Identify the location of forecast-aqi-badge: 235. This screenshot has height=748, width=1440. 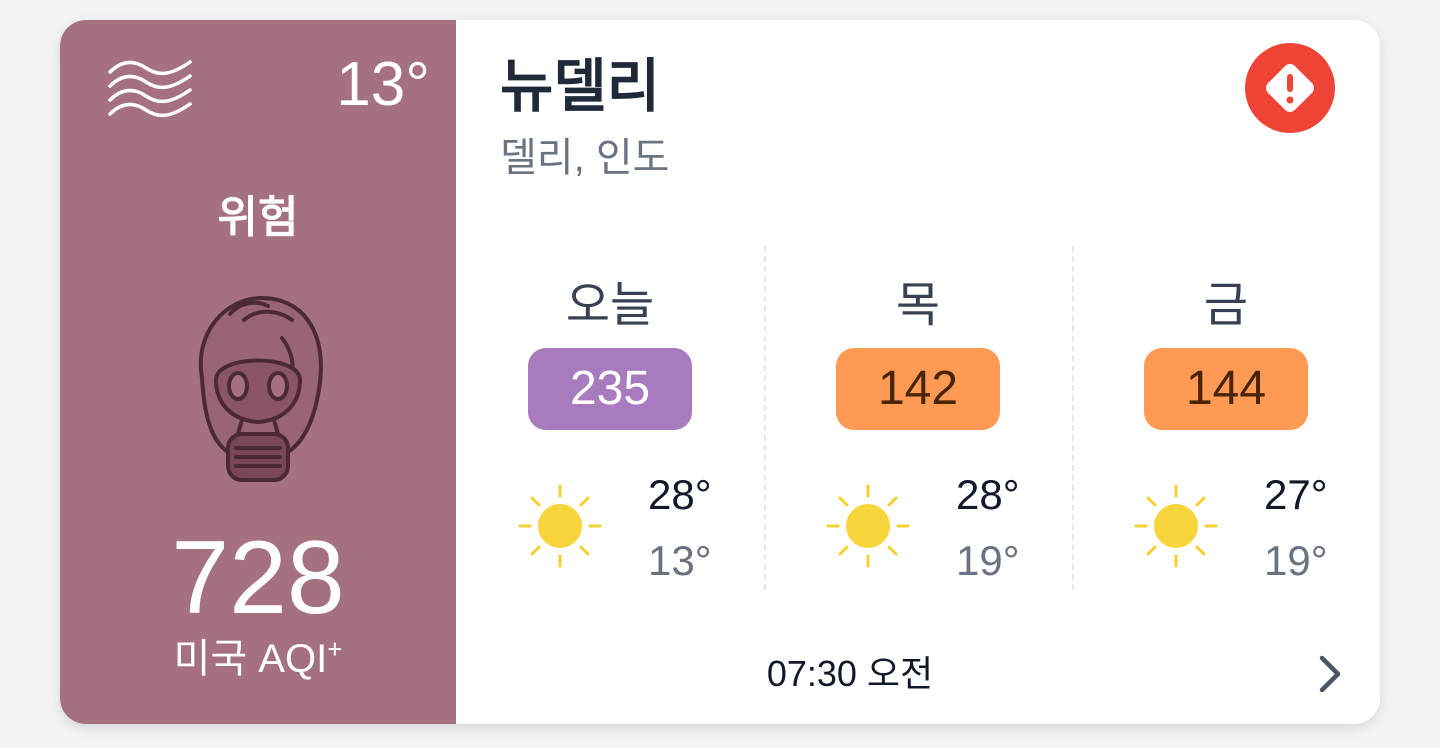
(610, 389).